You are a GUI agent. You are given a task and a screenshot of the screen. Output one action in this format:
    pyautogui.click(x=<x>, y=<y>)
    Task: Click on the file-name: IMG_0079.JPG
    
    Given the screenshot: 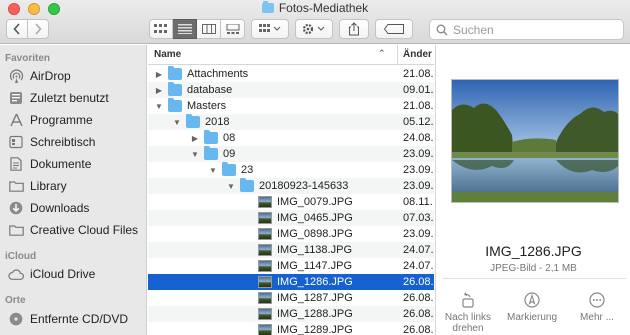 What is the action you would take?
    pyautogui.click(x=315, y=202)
    